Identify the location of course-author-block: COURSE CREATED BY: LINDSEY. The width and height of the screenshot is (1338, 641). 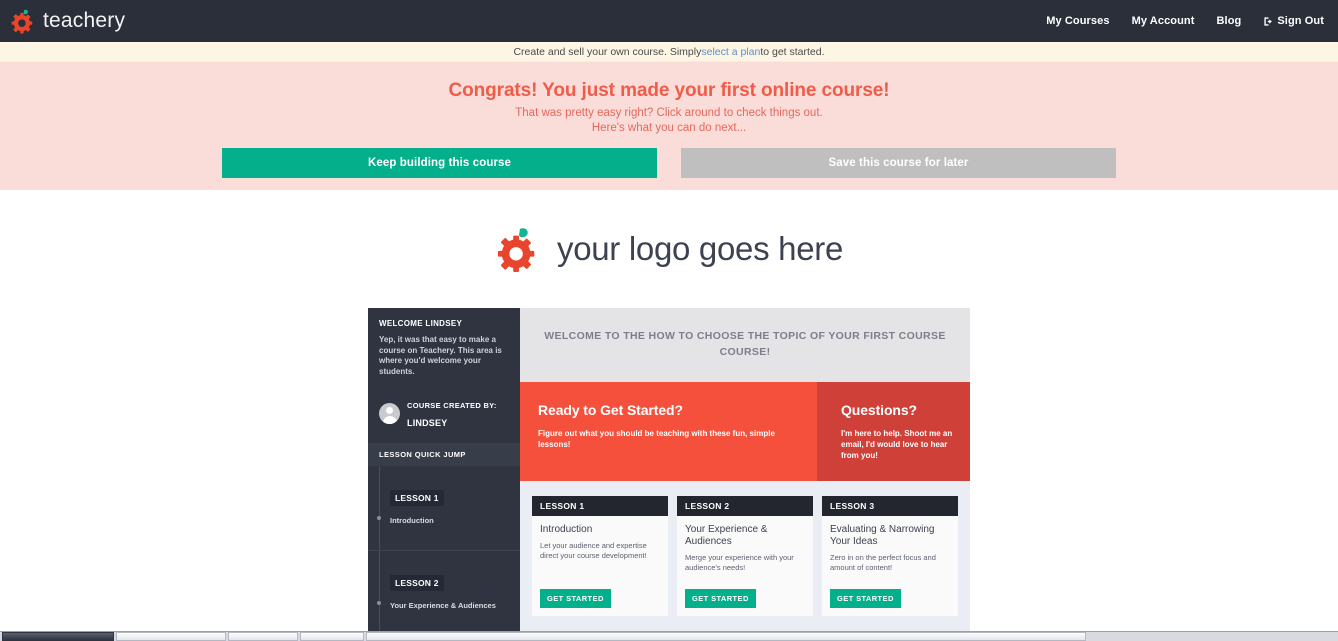
(444, 414).